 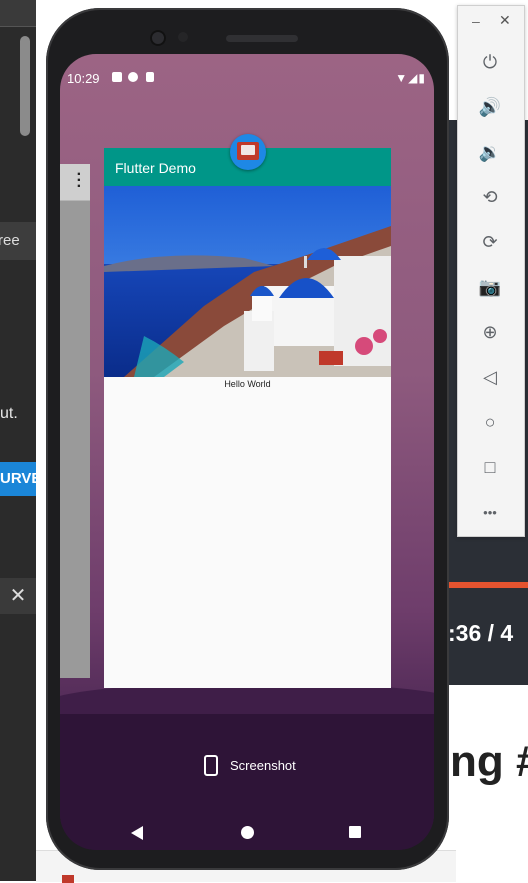 I want to click on rotate-right-icon: ⟳, so click(x=490, y=242).